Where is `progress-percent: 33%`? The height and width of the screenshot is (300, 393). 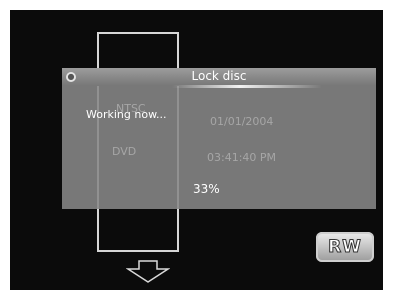
progress-percent: 33% is located at coordinates (206, 189).